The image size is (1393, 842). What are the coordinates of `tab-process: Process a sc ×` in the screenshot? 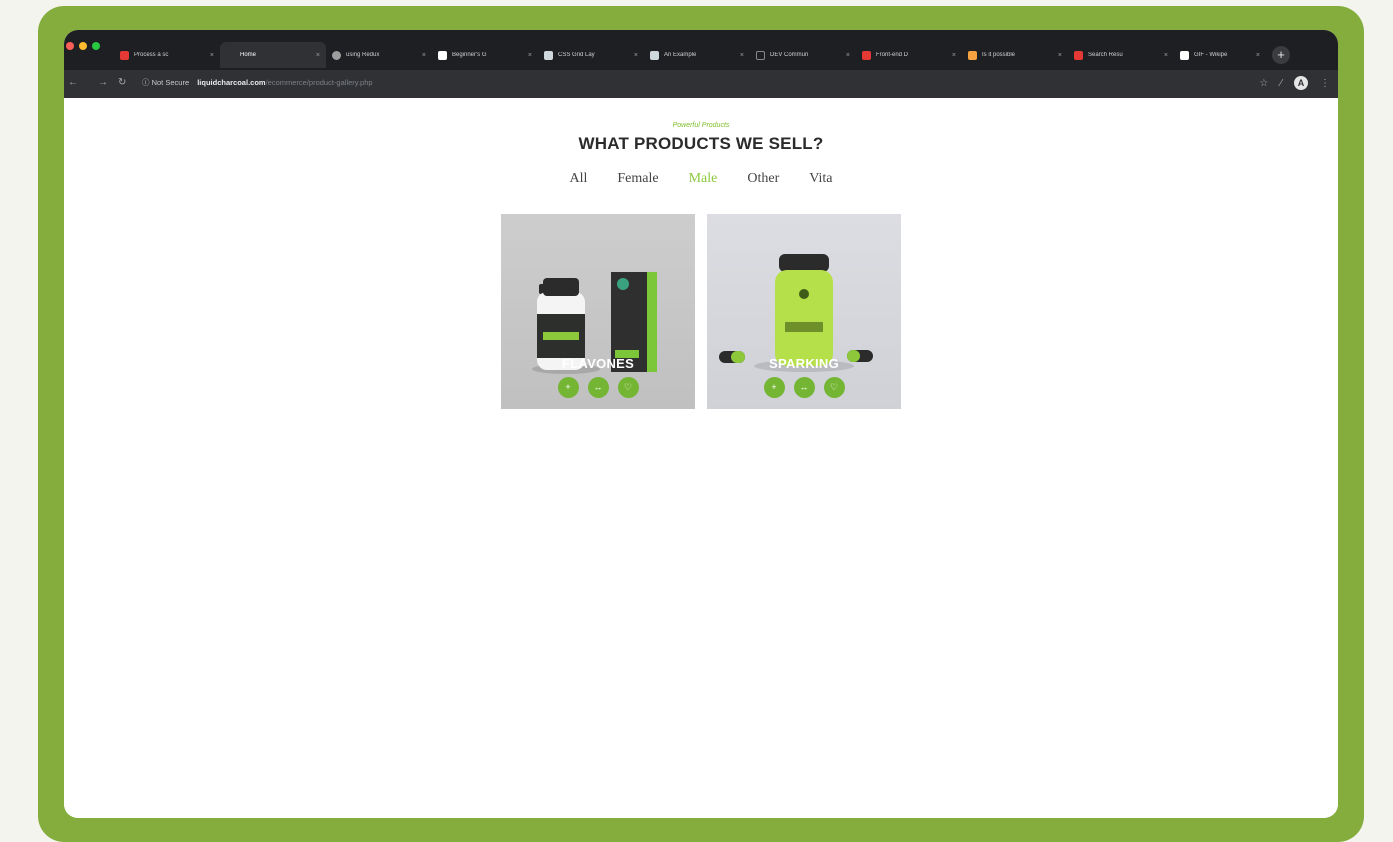 It's located at (167, 55).